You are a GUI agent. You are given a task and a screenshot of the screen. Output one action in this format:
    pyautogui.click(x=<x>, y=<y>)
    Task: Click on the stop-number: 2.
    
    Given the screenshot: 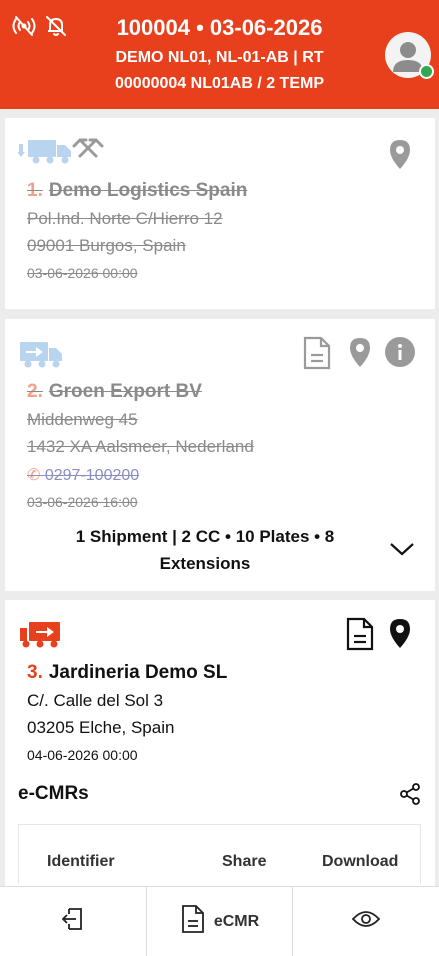 What is the action you would take?
    pyautogui.click(x=35, y=391)
    